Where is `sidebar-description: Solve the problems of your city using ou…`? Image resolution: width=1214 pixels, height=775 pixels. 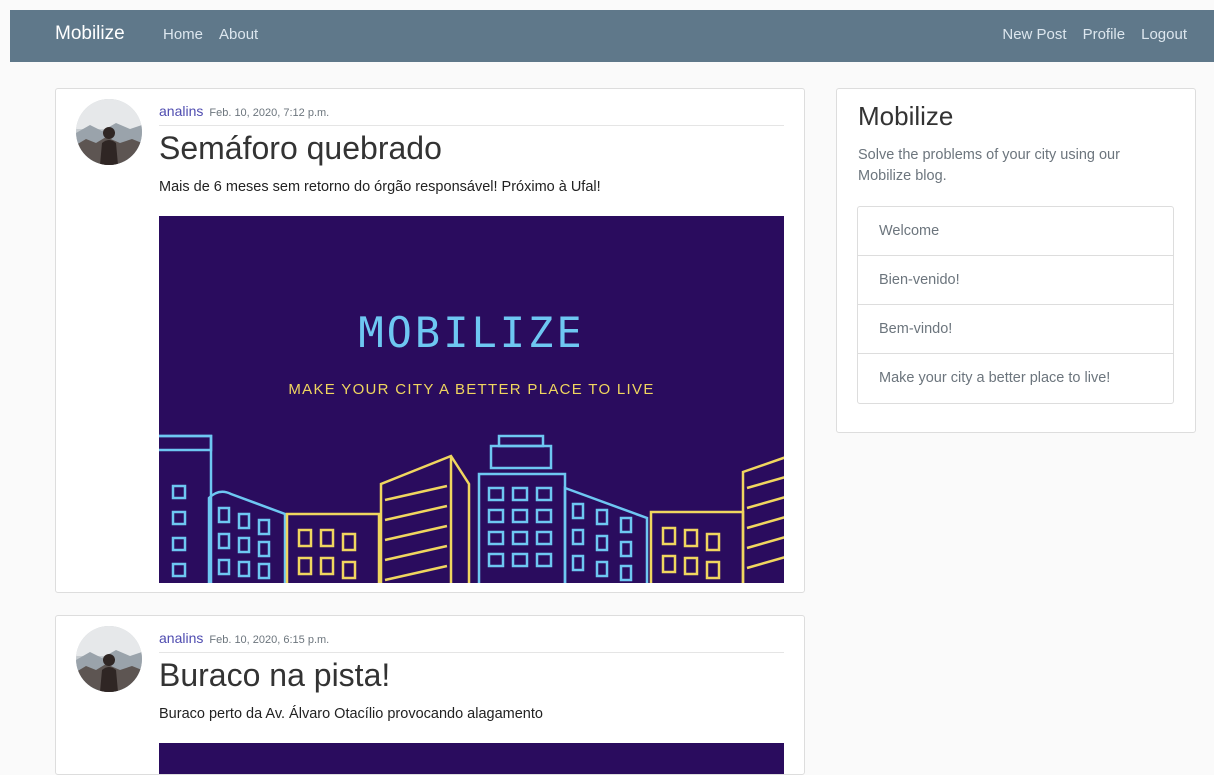 sidebar-description: Solve the problems of your city using ou… is located at coordinates (989, 165).